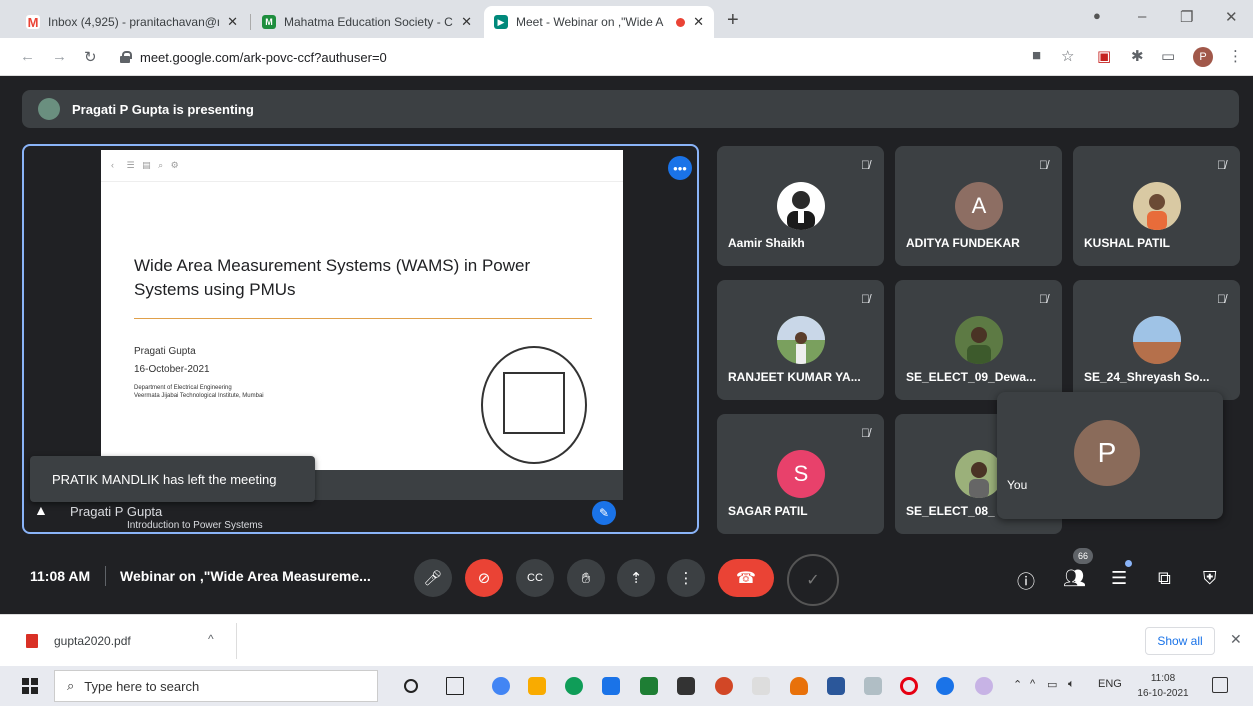  What do you see at coordinates (1017, 684) in the screenshot?
I see `show-hidden-icons-chevron: ⌃` at bounding box center [1017, 684].